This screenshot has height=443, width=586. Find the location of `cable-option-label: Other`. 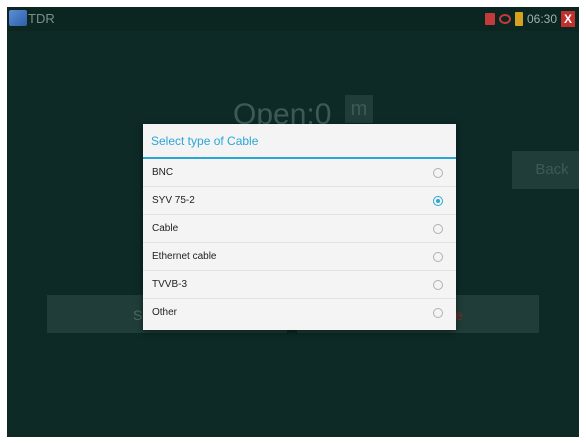

cable-option-label: Other is located at coordinates (165, 312).